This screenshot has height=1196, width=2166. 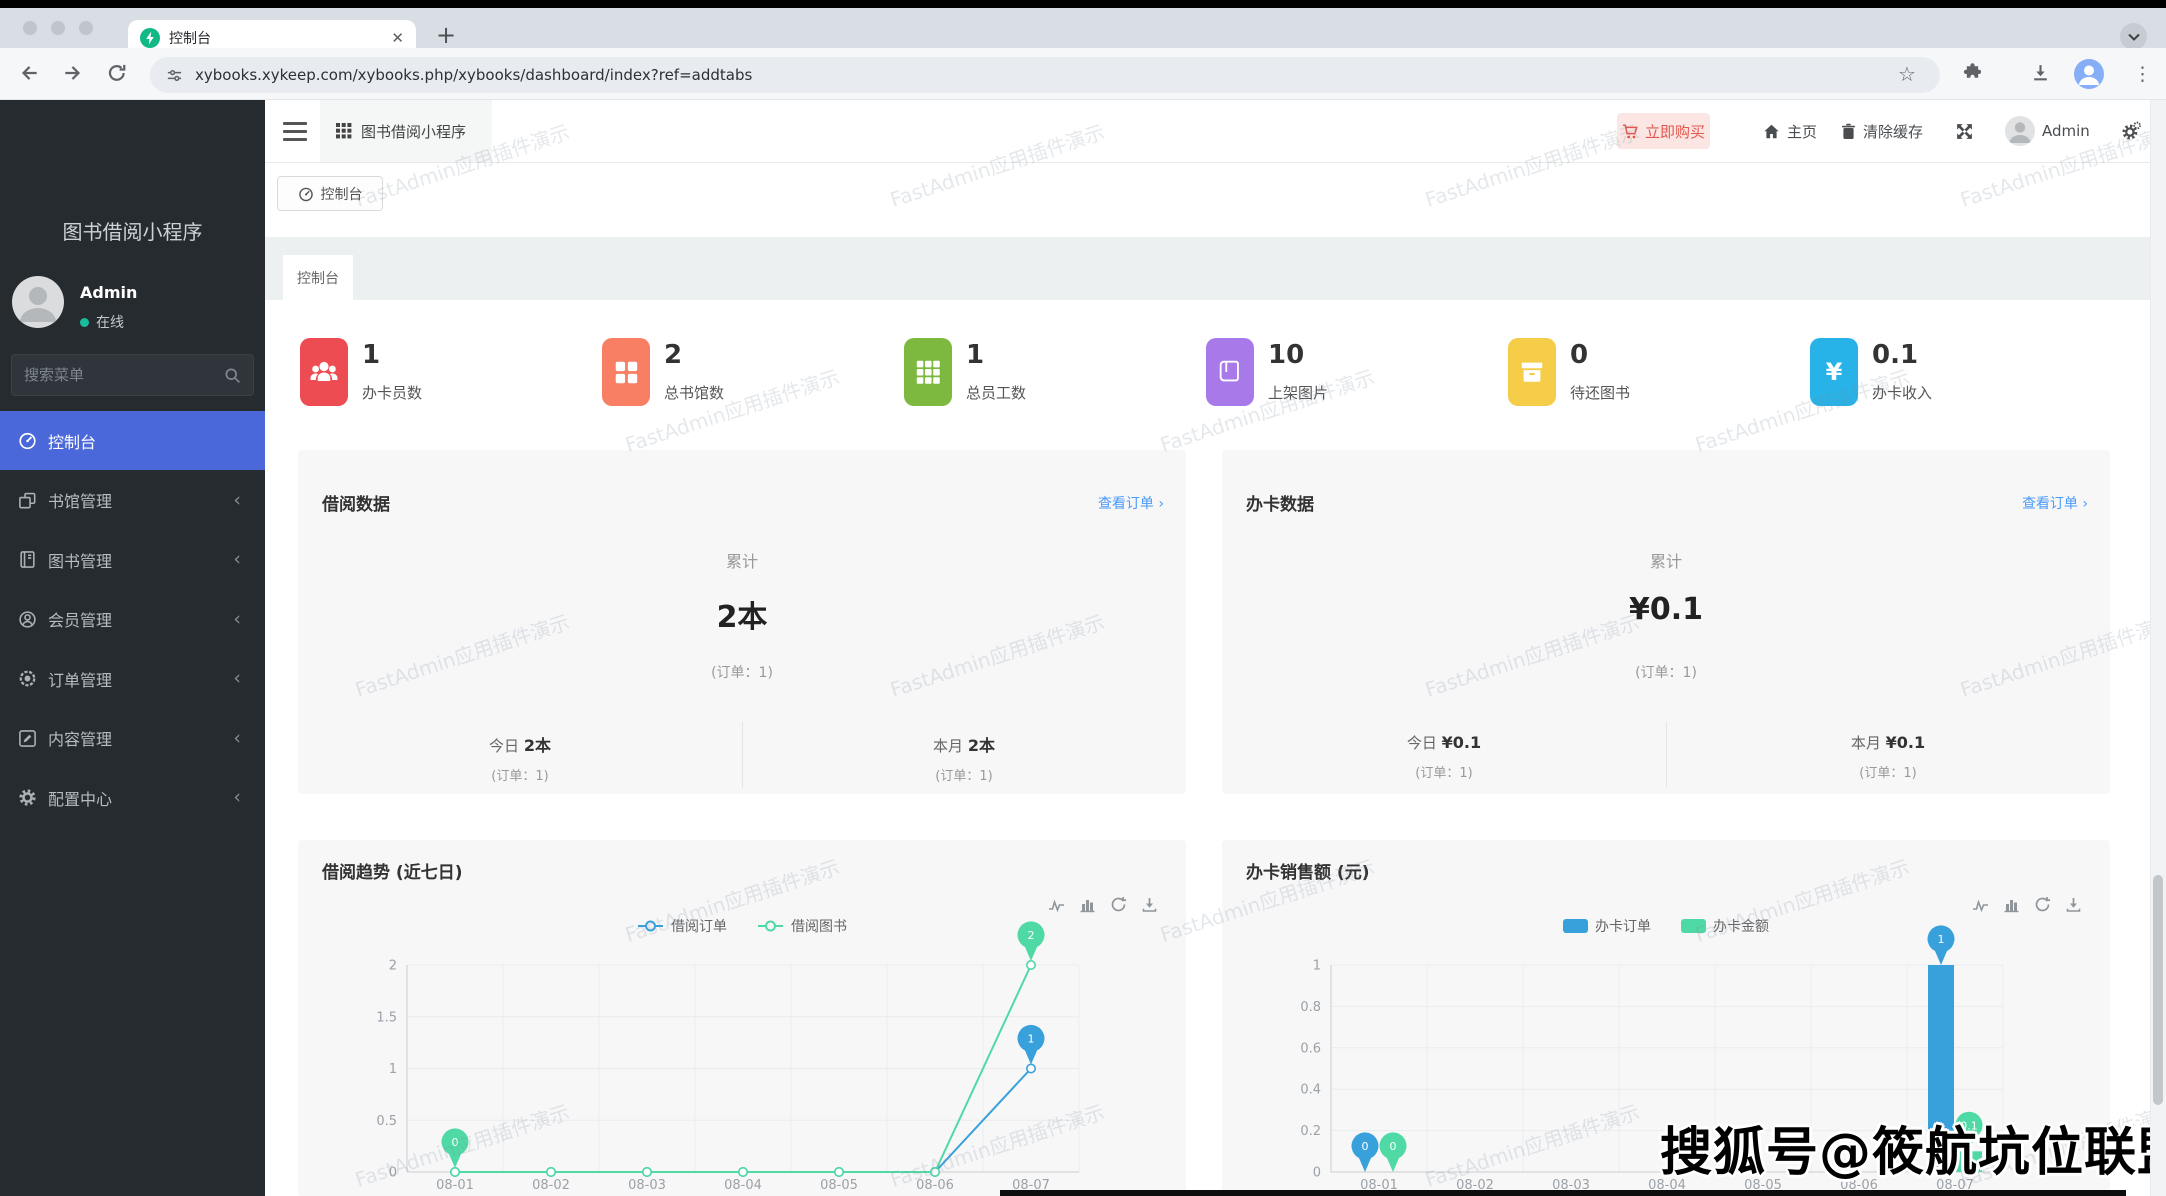 I want to click on breadcrumb-dashboard-button: 控制台, so click(x=330, y=193).